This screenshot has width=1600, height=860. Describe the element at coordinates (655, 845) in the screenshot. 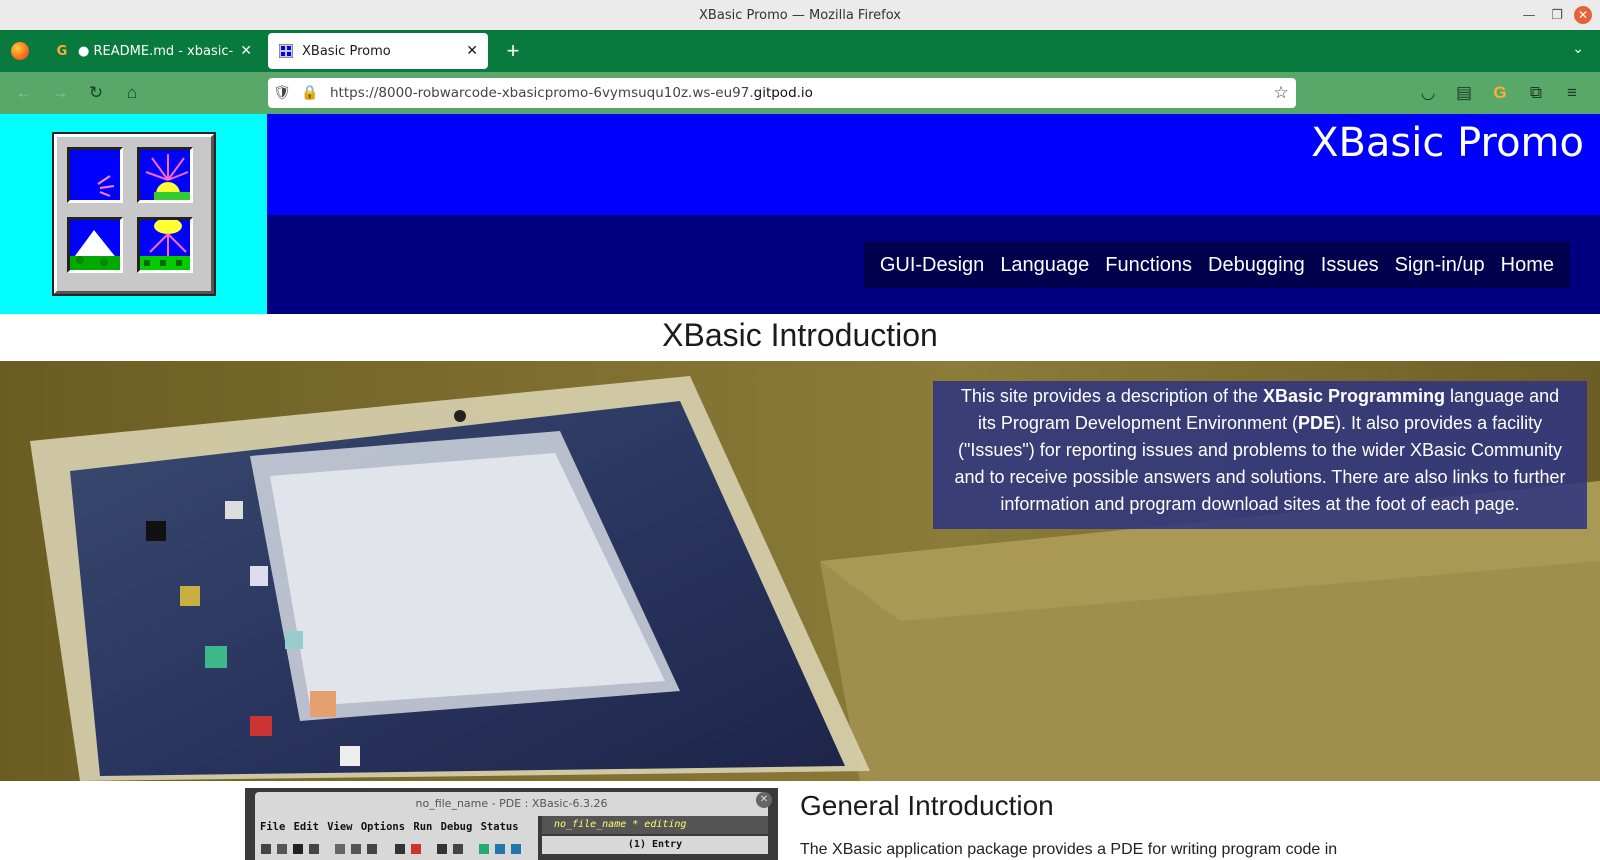

I see `pde-entry: (1) Entry` at that location.